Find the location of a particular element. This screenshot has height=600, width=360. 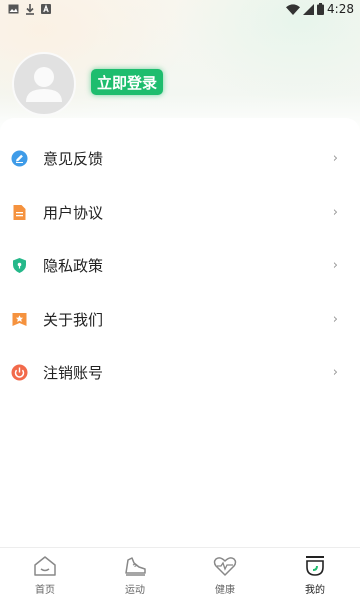

menu-label-privacy-policy: 隐私政策 is located at coordinates (73, 265).